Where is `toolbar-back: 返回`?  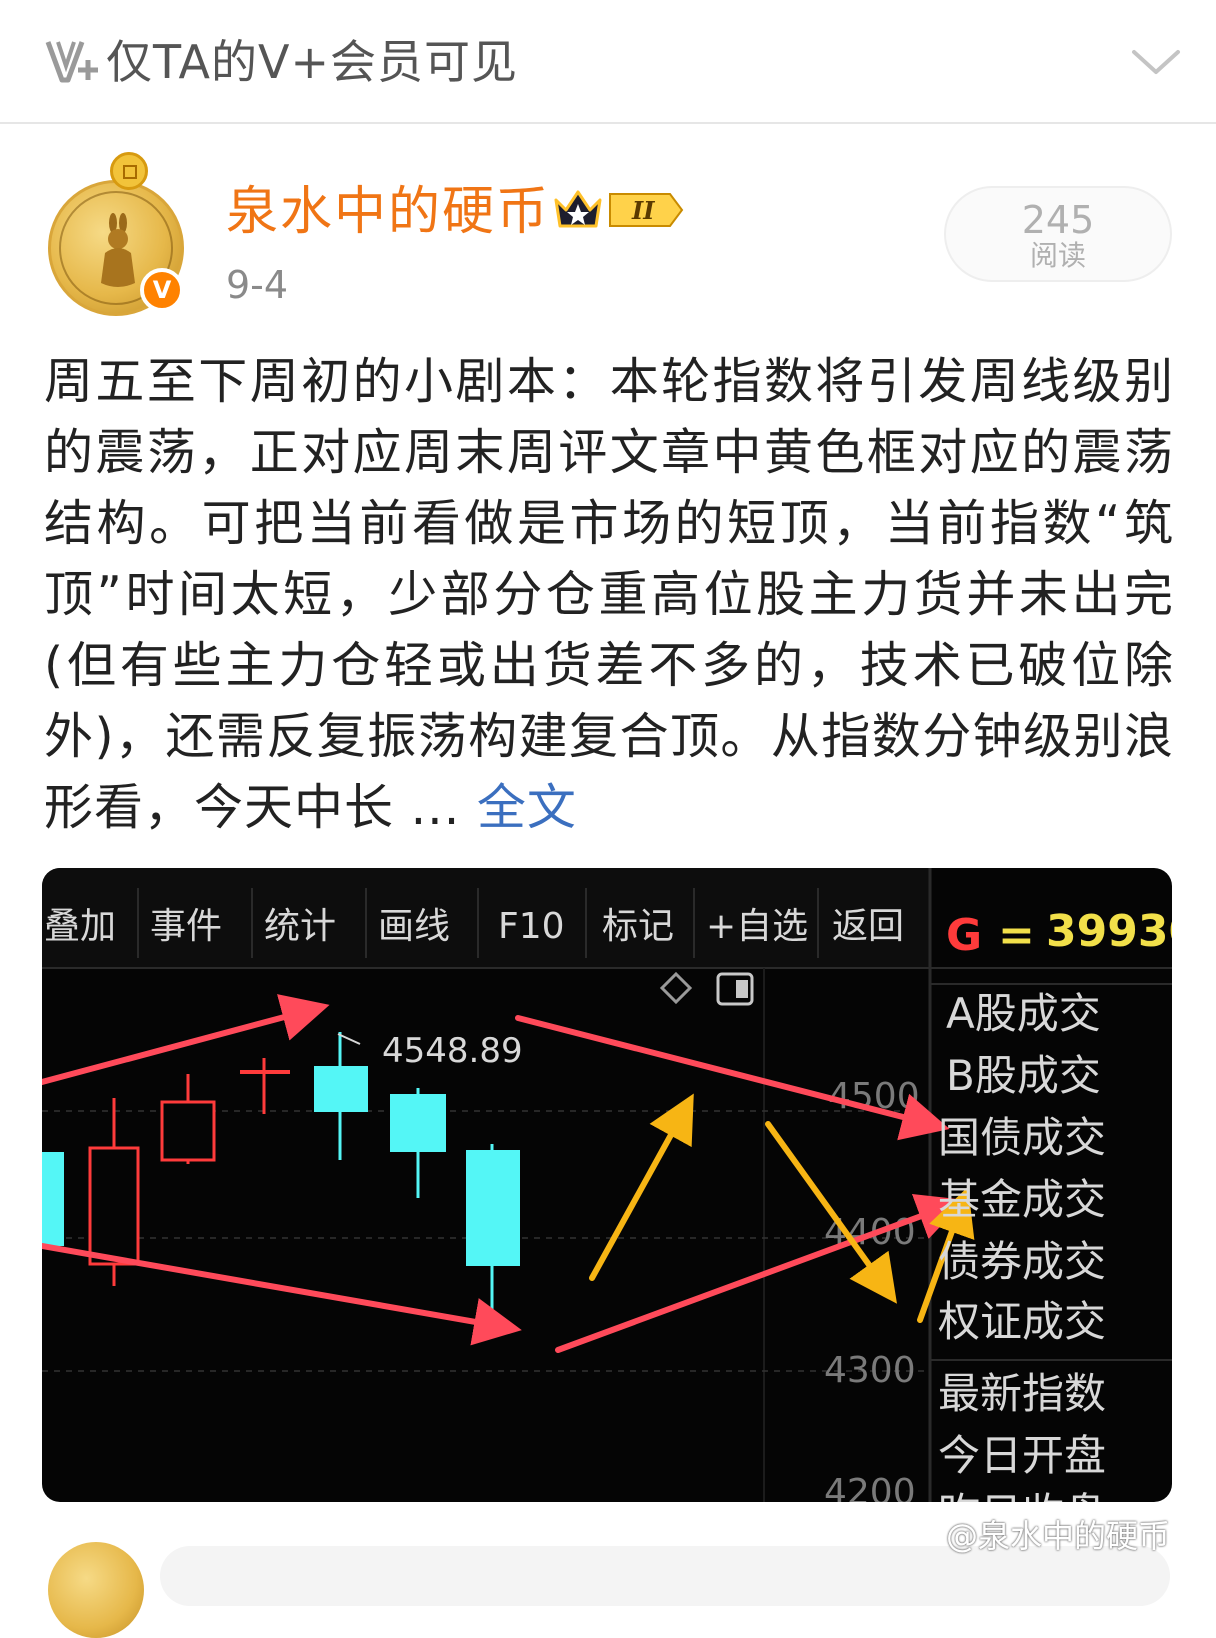 toolbar-back: 返回 is located at coordinates (868, 926).